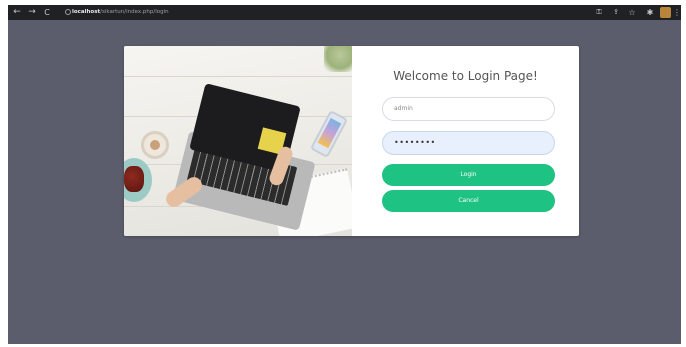 Image resolution: width=686 pixels, height=347 pixels. Describe the element at coordinates (68, 12) in the screenshot. I see `site-info-icon` at that location.